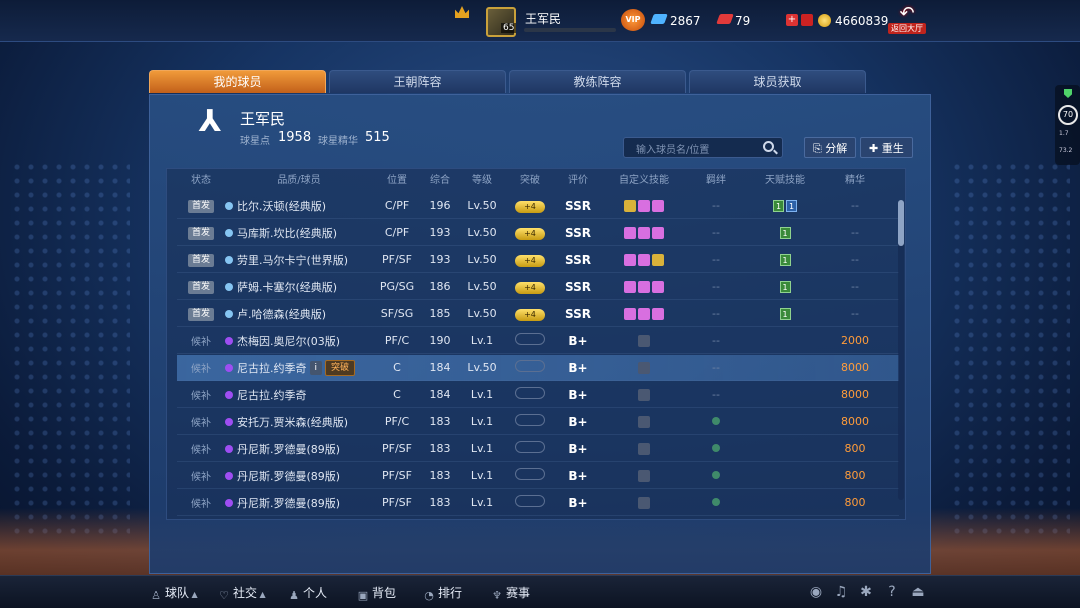  Describe the element at coordinates (510, 593) in the screenshot. I see `nav-events: ♆ 赛事` at that location.